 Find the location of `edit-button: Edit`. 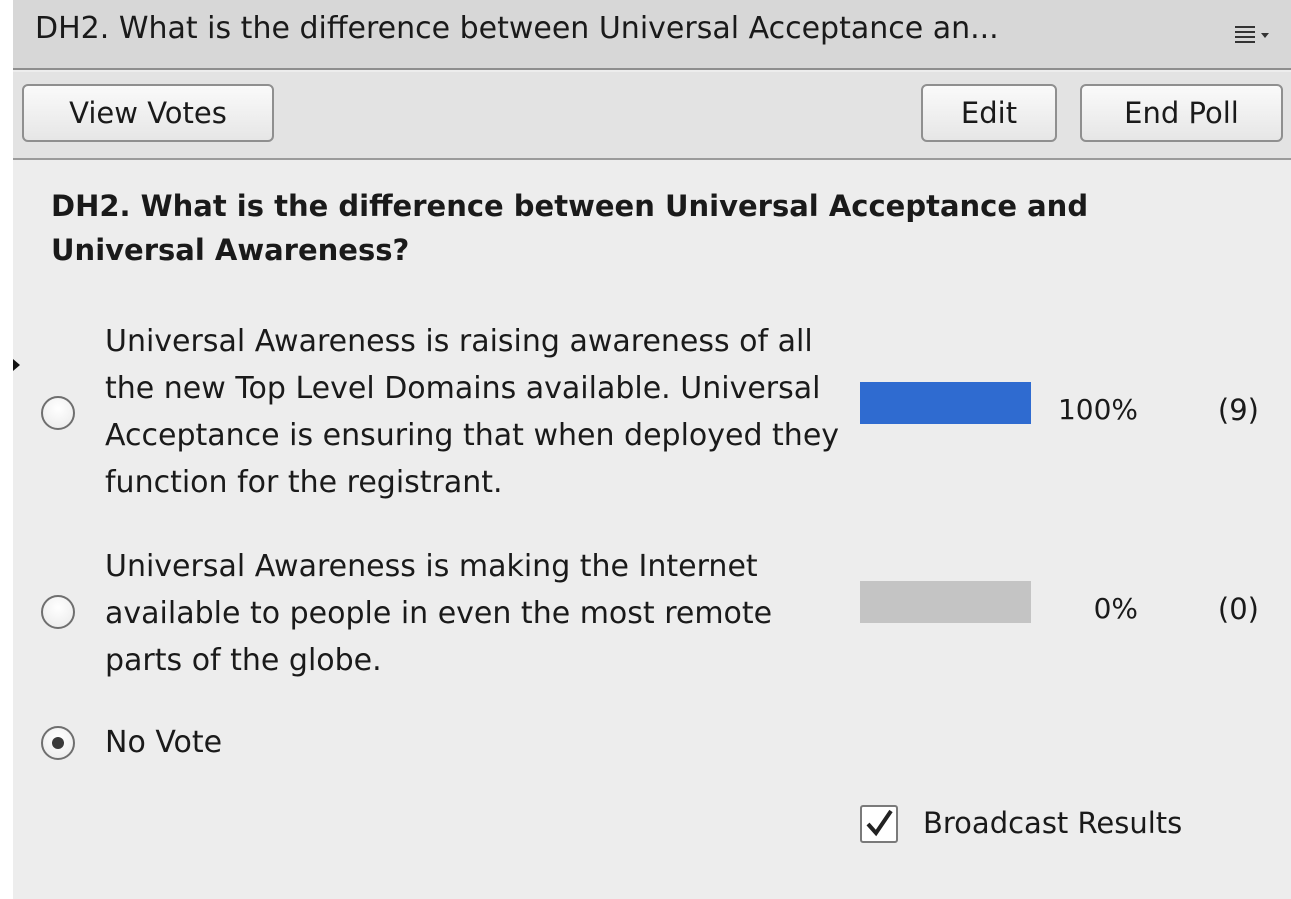

edit-button: Edit is located at coordinates (989, 113).